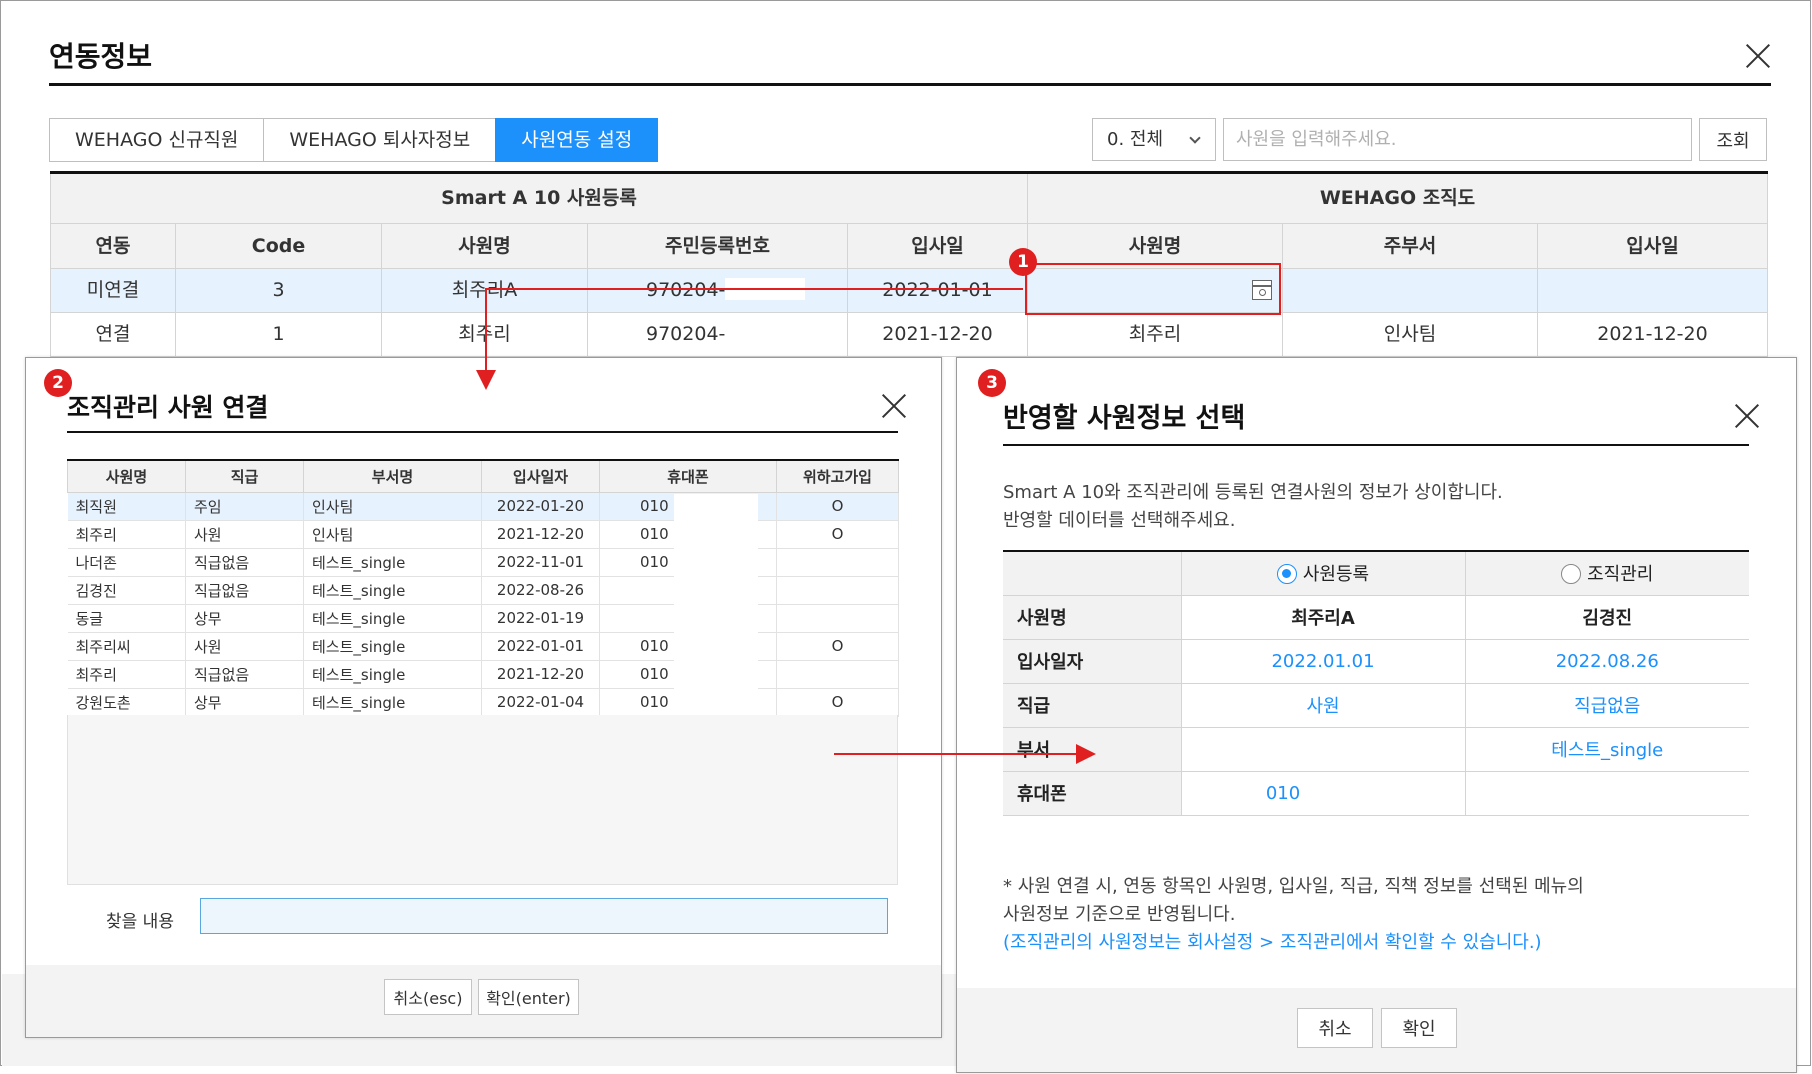  What do you see at coordinates (126, 646) in the screenshot?
I see `cell-name: 최주리씨` at bounding box center [126, 646].